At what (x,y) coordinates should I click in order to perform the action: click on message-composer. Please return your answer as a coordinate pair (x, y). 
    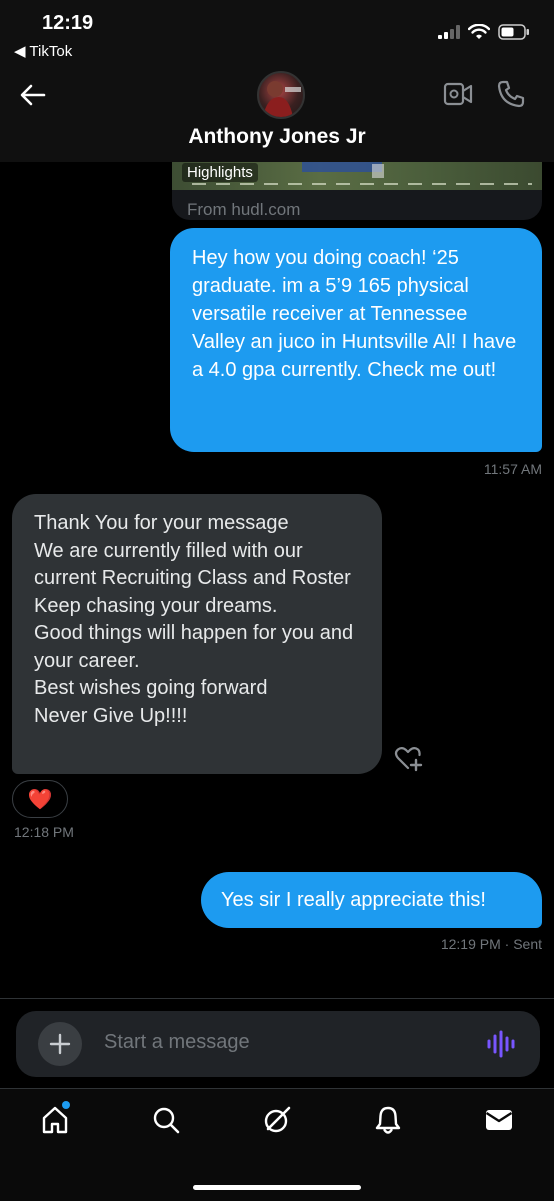
    Looking at the image, I should click on (278, 1044).